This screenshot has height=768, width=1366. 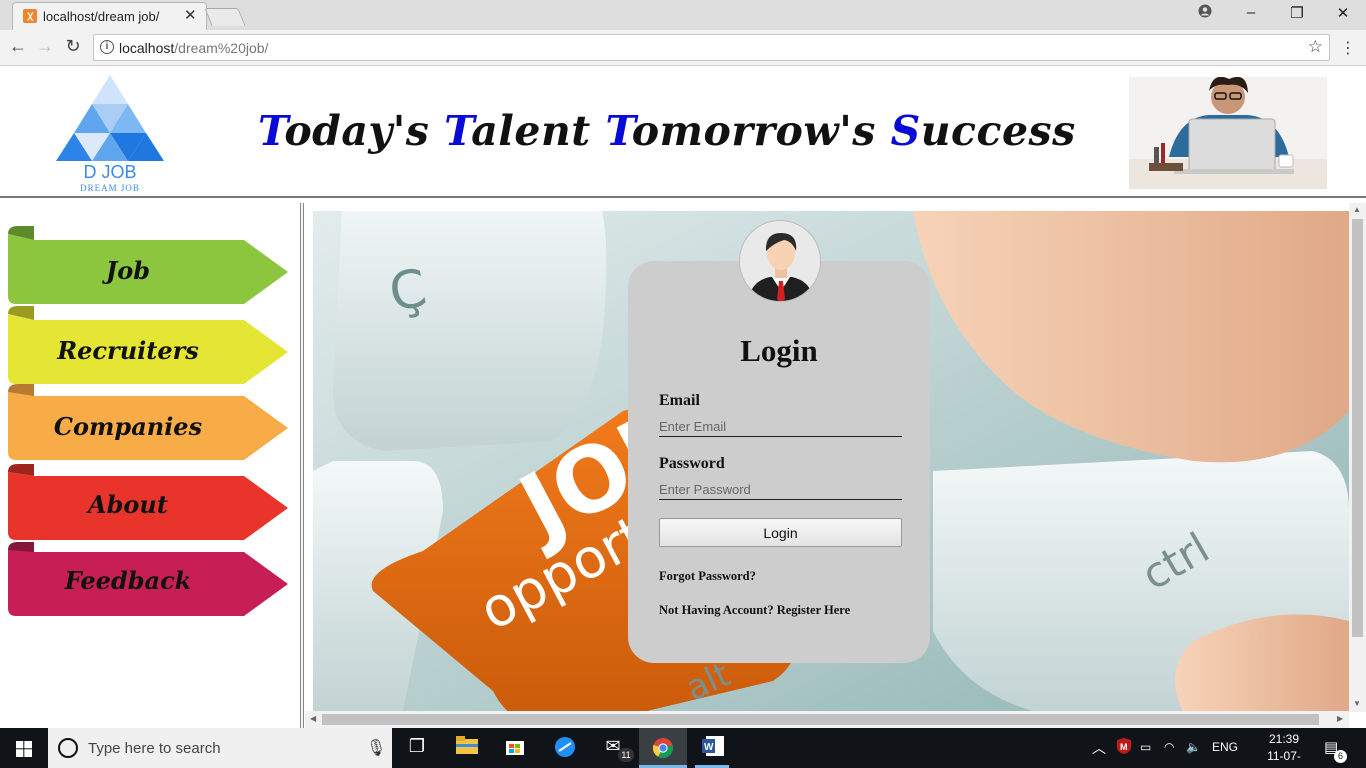 I want to click on forgot-password-link: Forgot Password?, so click(x=707, y=576).